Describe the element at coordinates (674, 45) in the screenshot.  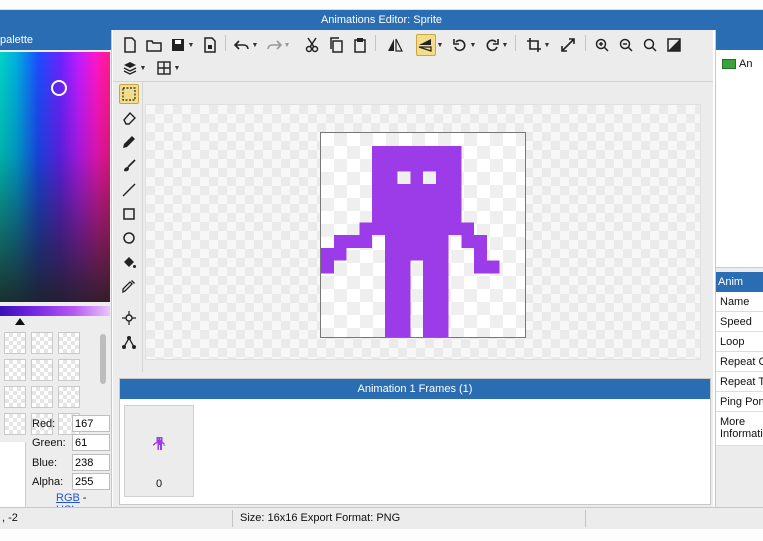
I see `toggle-background-icon` at that location.